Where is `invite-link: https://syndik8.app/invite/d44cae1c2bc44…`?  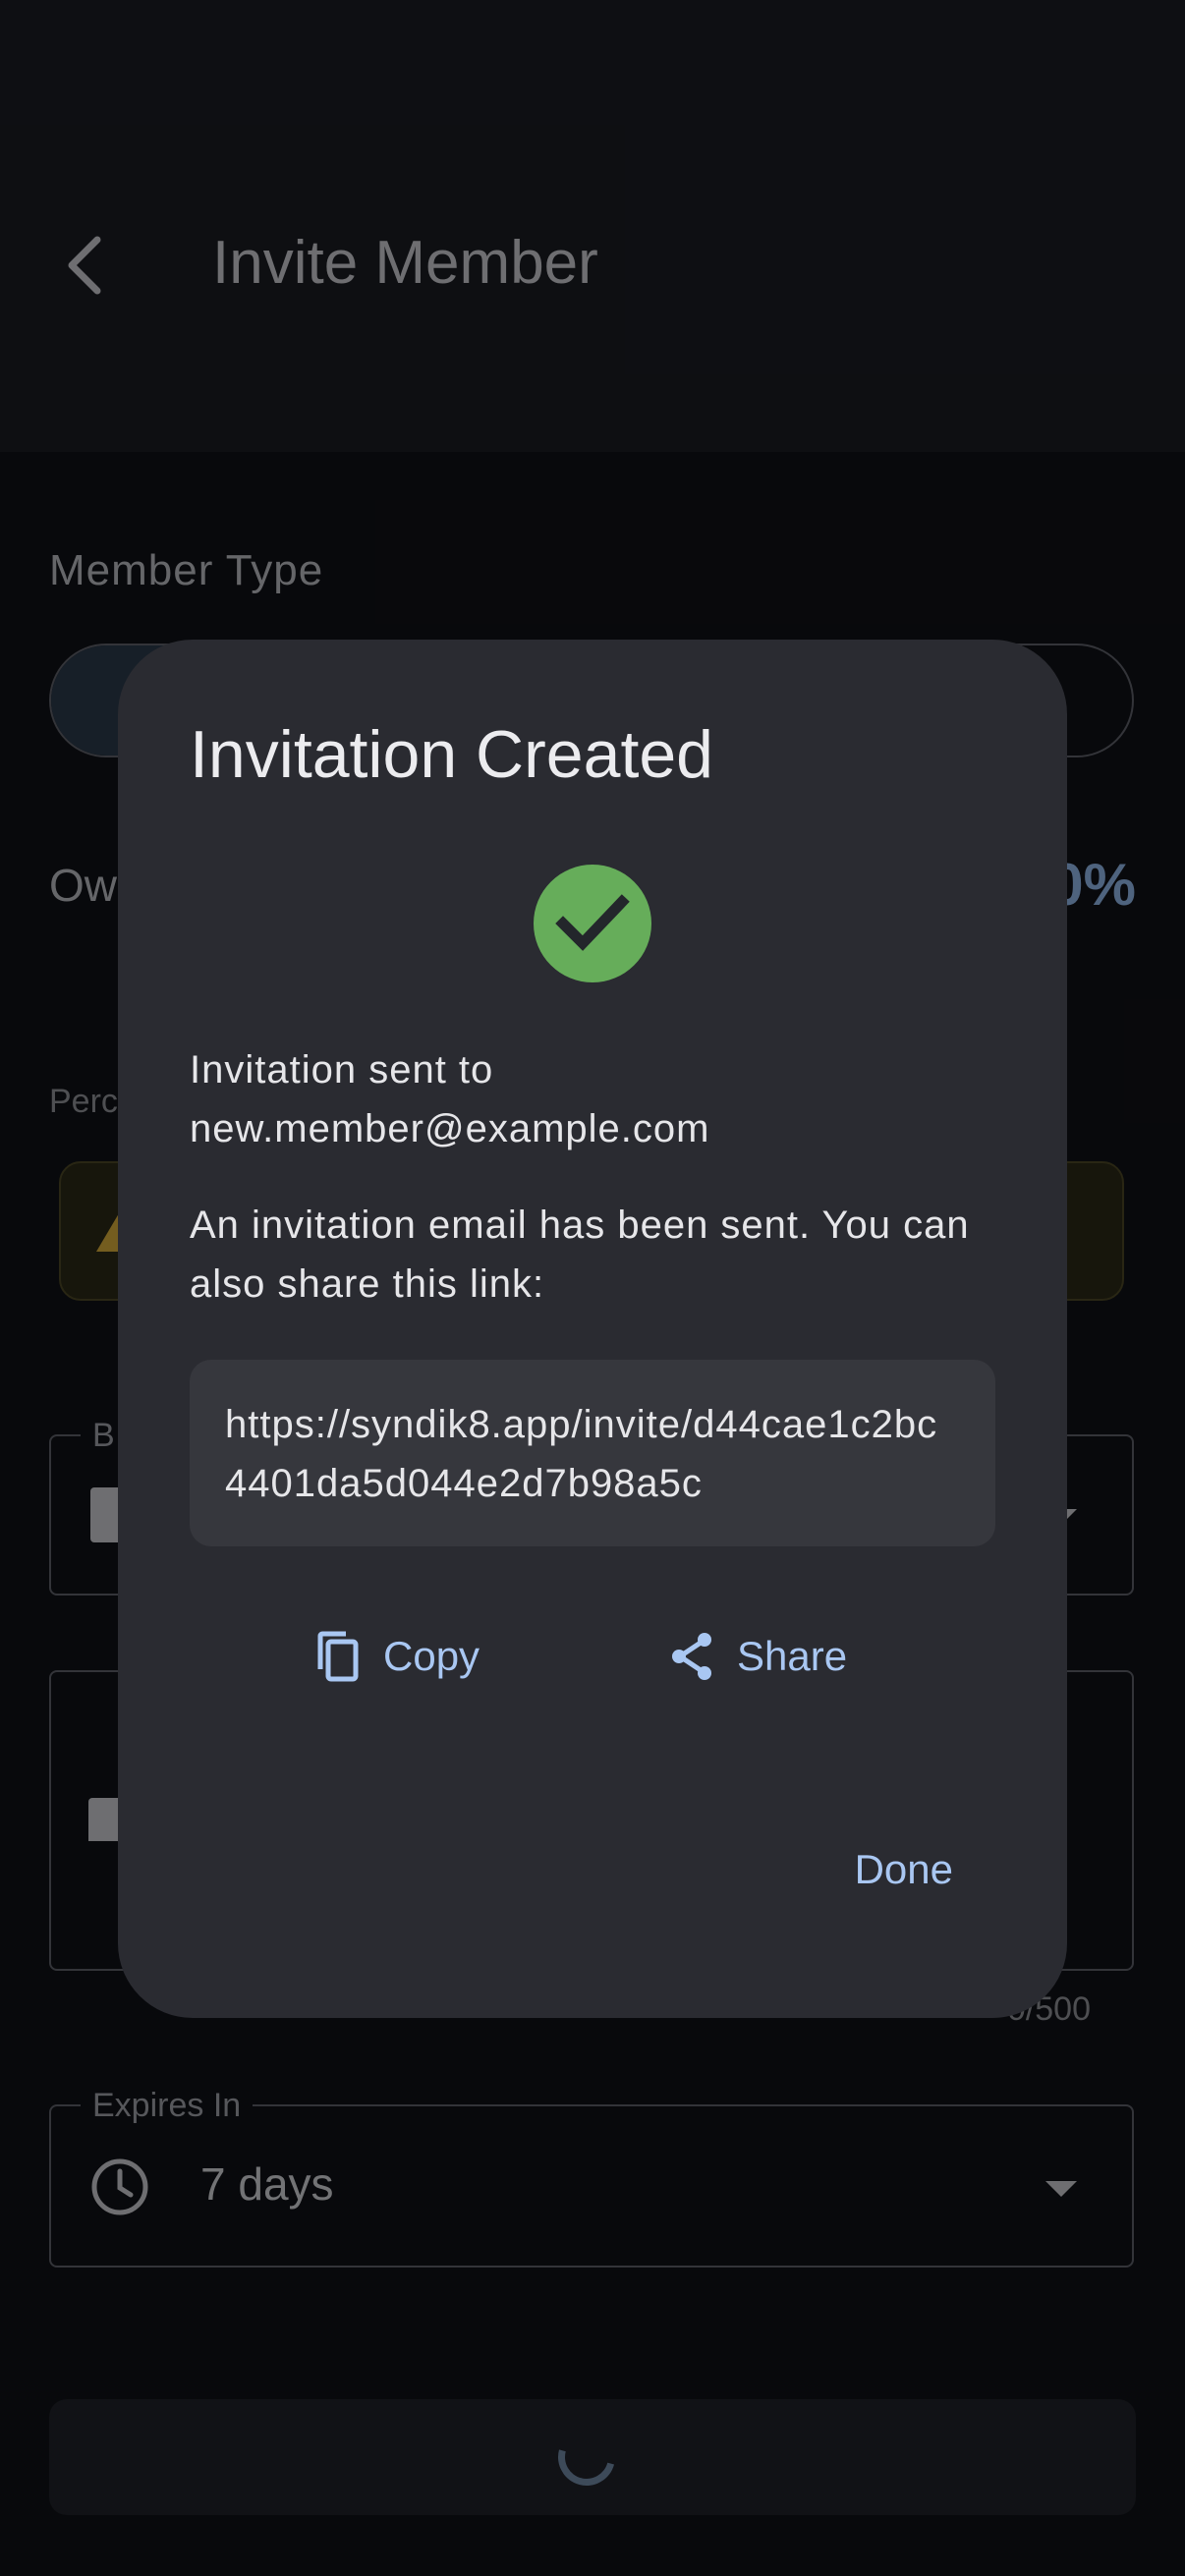
invite-link: https://syndik8.app/invite/d44cae1c2bc44… is located at coordinates (592, 1454).